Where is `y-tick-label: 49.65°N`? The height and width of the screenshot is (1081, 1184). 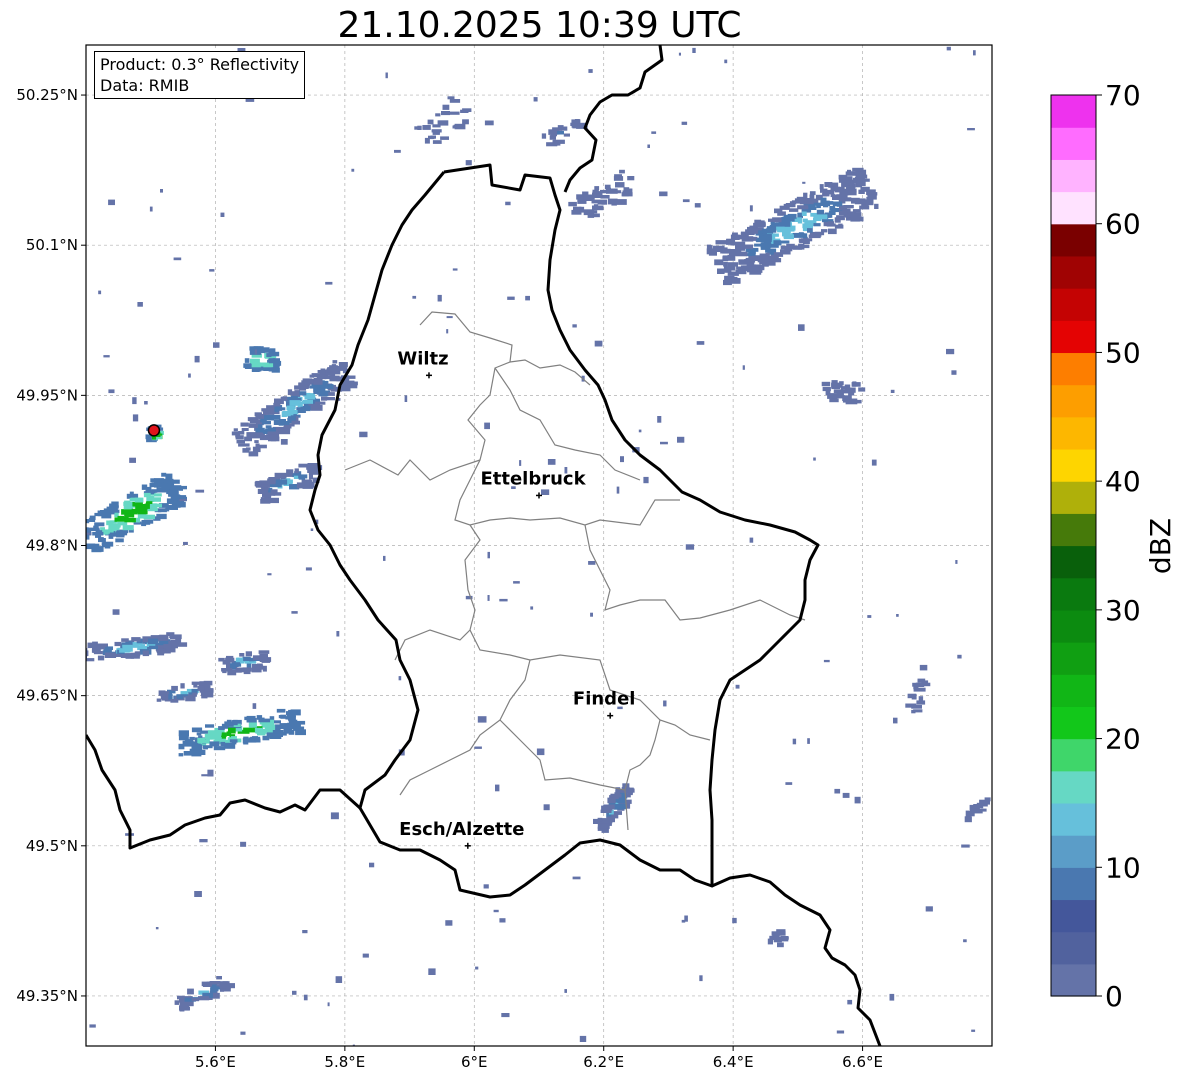 y-tick-label: 49.65°N is located at coordinates (47, 696).